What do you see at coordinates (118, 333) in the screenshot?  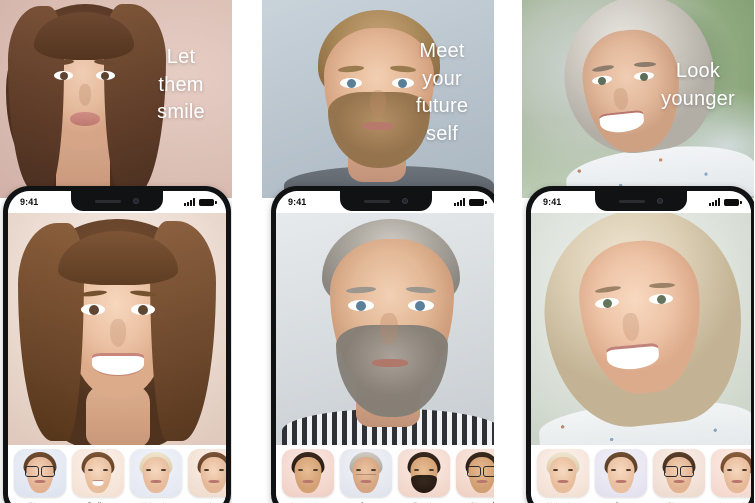 I see `photo1-nose` at bounding box center [118, 333].